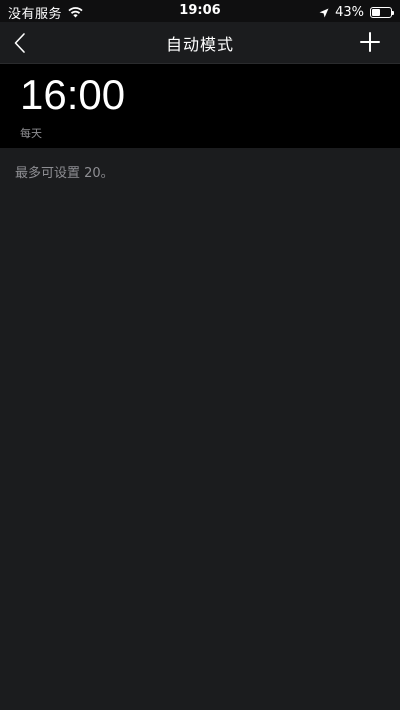 This screenshot has width=400, height=710. What do you see at coordinates (31, 133) in the screenshot?
I see `schedule-repeat: 每天` at bounding box center [31, 133].